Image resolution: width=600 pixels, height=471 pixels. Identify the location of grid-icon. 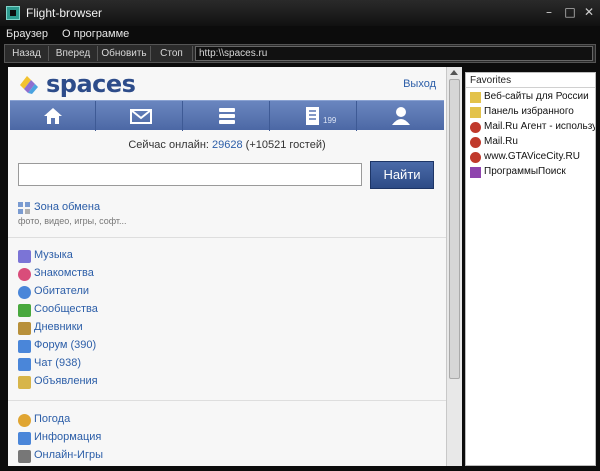
(24, 208).